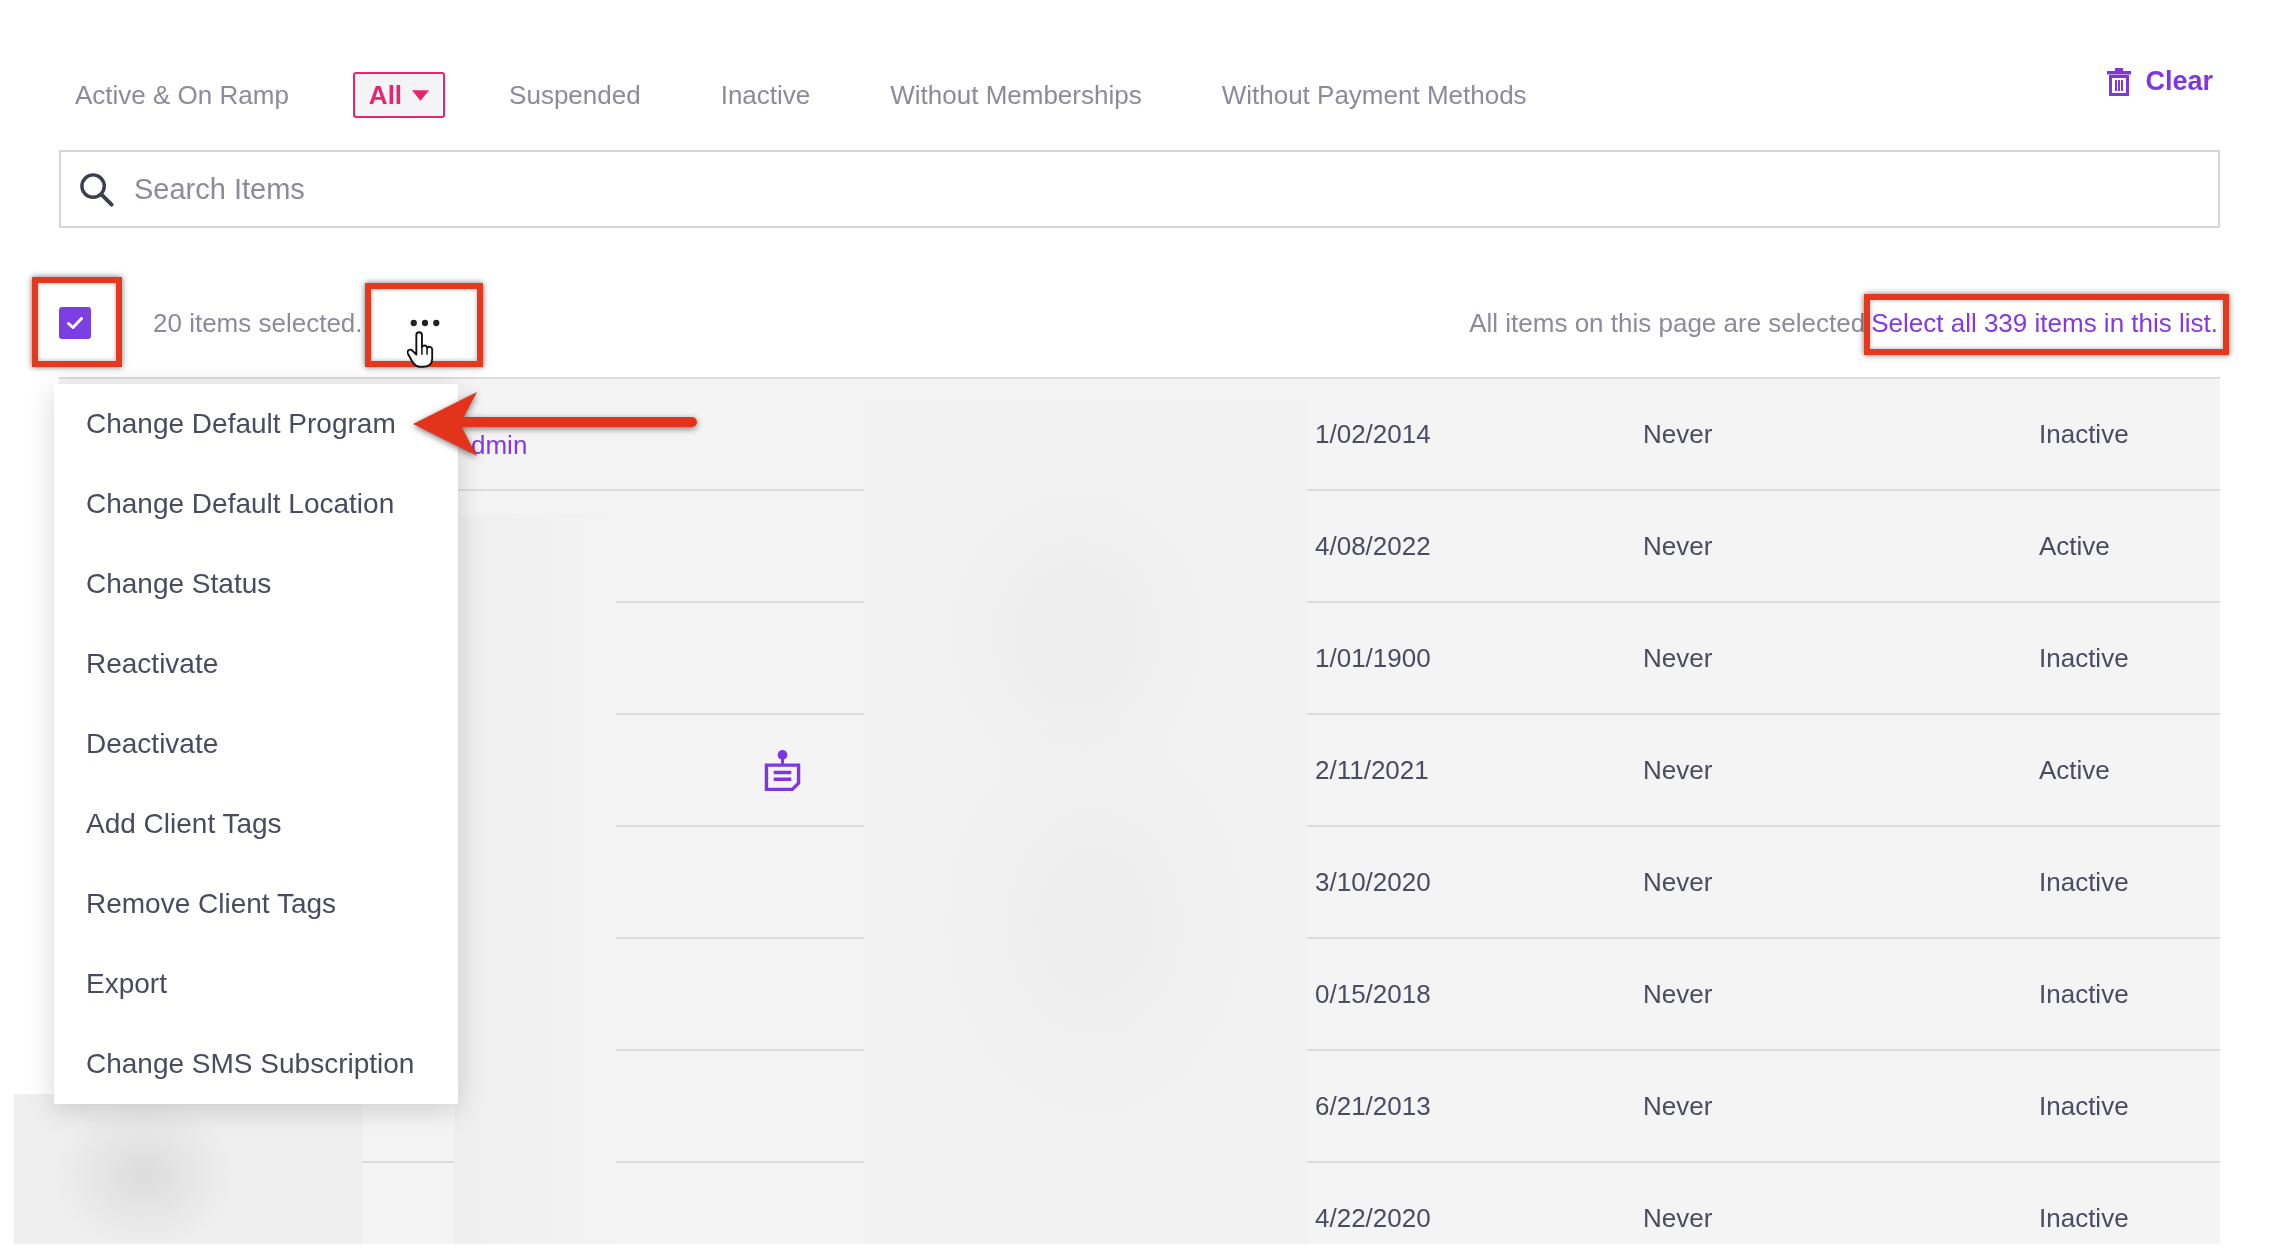 The width and height of the screenshot is (2272, 1248). I want to click on menu-item: Change Default Location, so click(224, 504).